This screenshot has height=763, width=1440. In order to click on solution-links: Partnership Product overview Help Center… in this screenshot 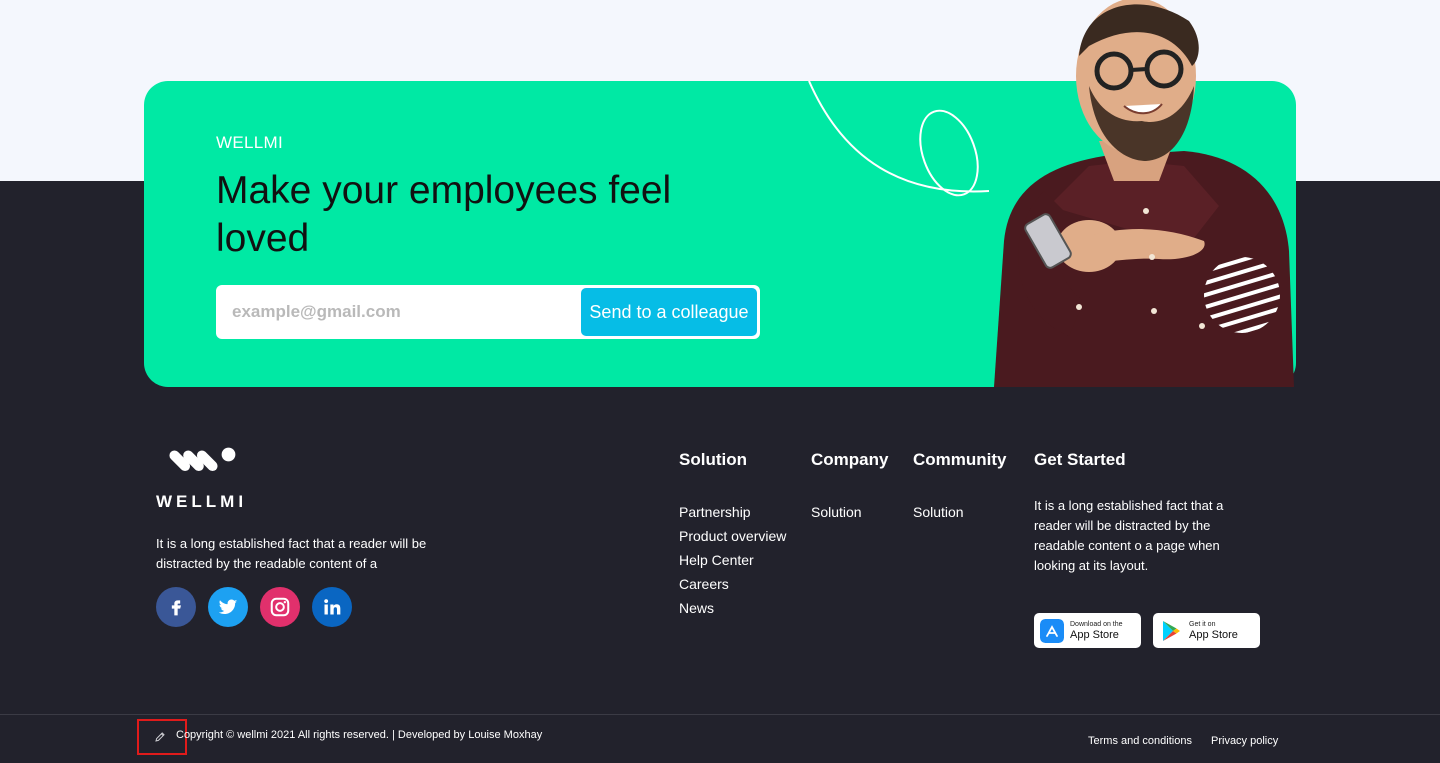, I will do `click(732, 560)`.